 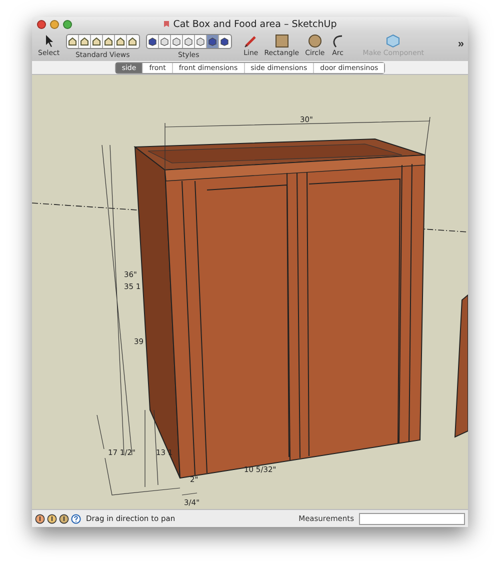 I want to click on pencil-icon, so click(x=251, y=41).